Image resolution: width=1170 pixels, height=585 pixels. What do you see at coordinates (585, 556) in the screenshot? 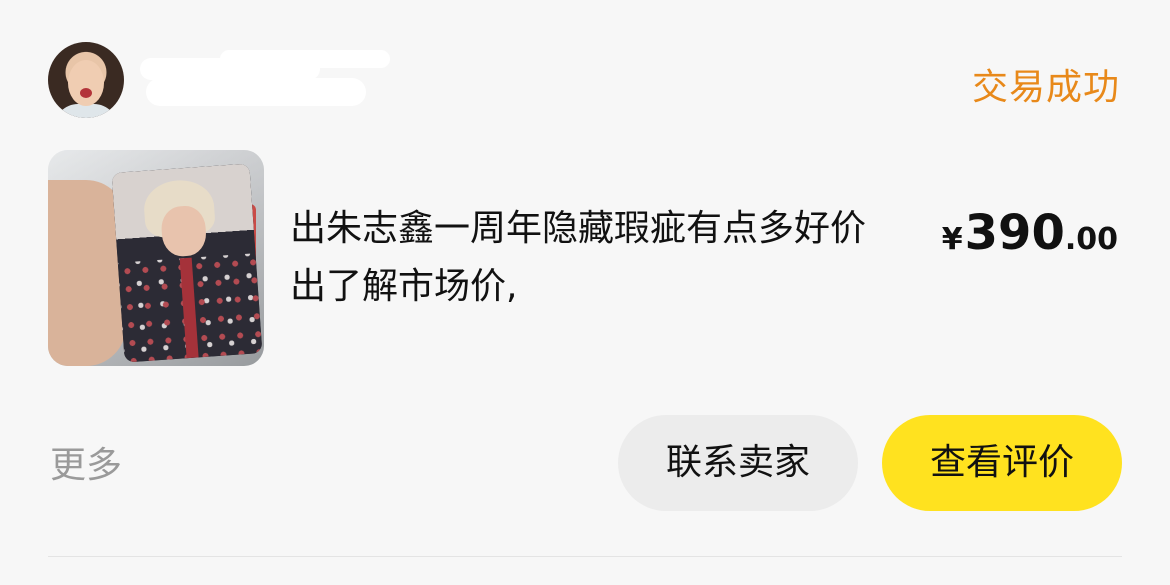
I see `divider` at bounding box center [585, 556].